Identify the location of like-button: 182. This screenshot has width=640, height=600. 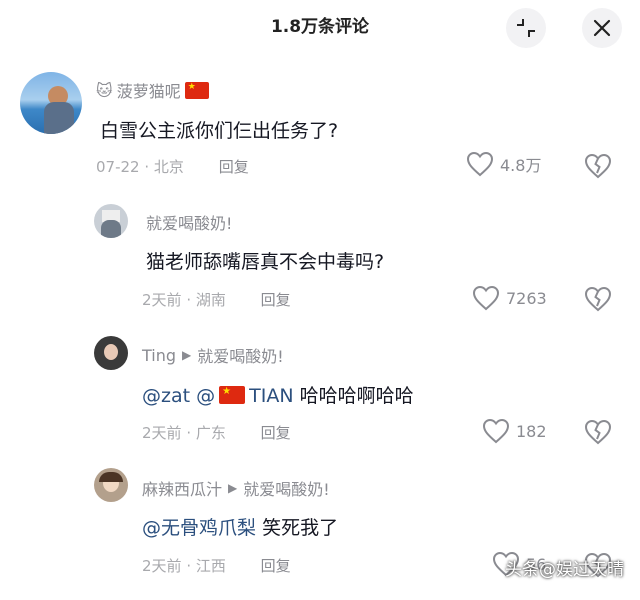
(514, 431).